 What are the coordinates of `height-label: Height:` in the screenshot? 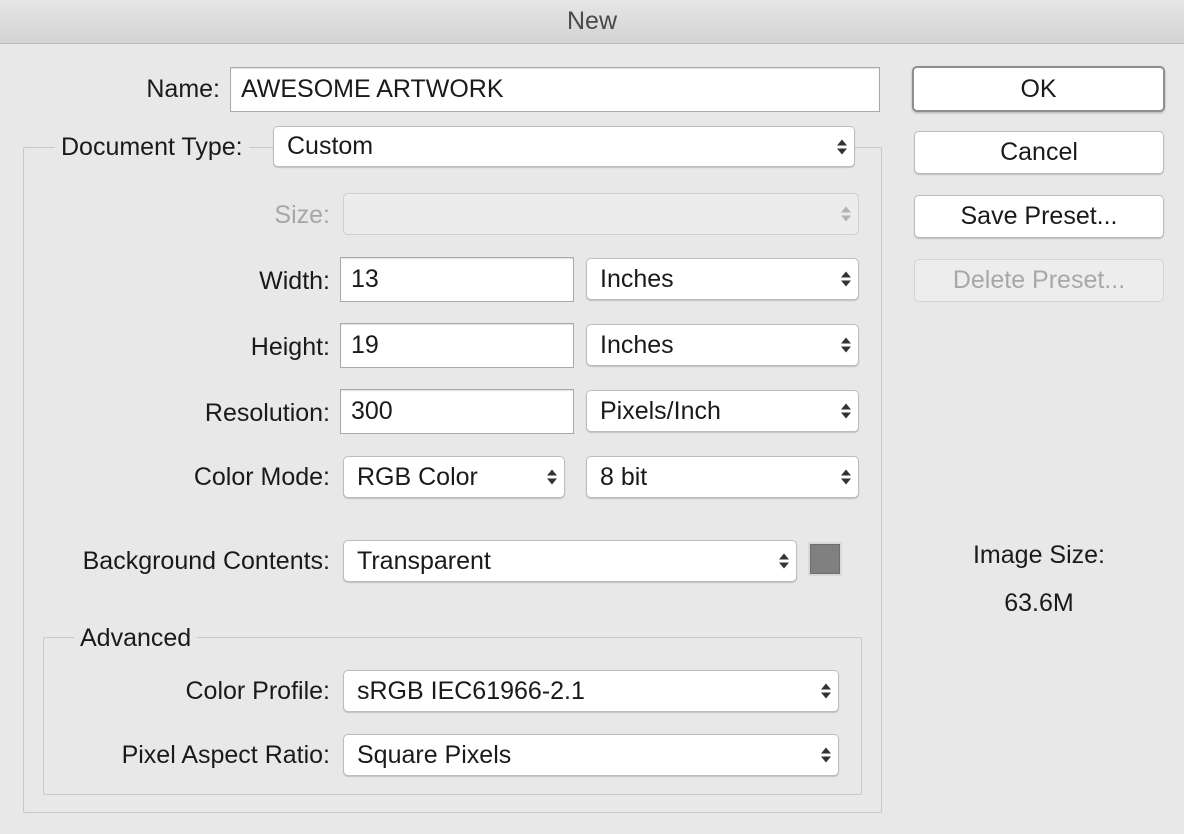 It's located at (290, 347).